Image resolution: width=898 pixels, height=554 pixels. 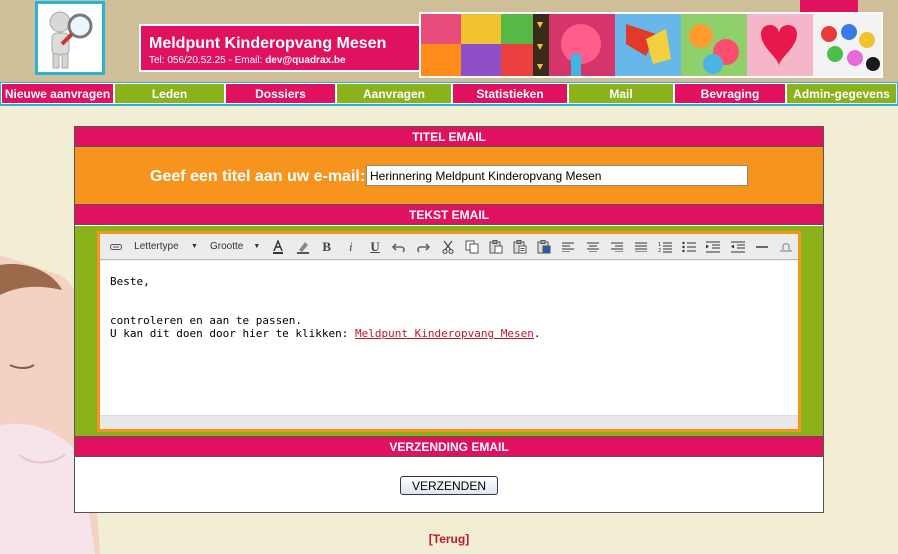 I want to click on highlight-color-icon, so click(x=302, y=247).